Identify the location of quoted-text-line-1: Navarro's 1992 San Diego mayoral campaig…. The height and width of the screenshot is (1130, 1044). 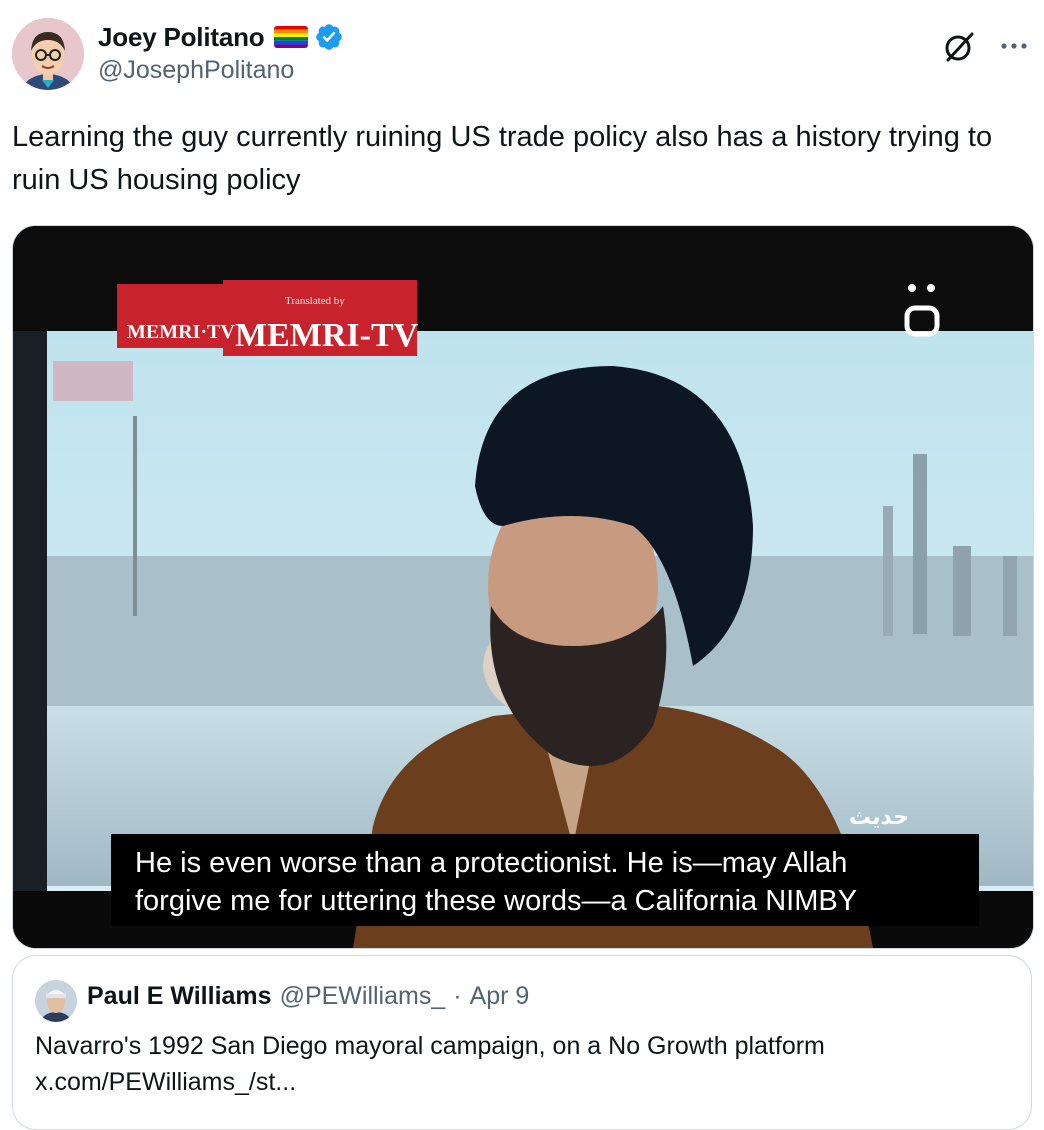
(430, 1046).